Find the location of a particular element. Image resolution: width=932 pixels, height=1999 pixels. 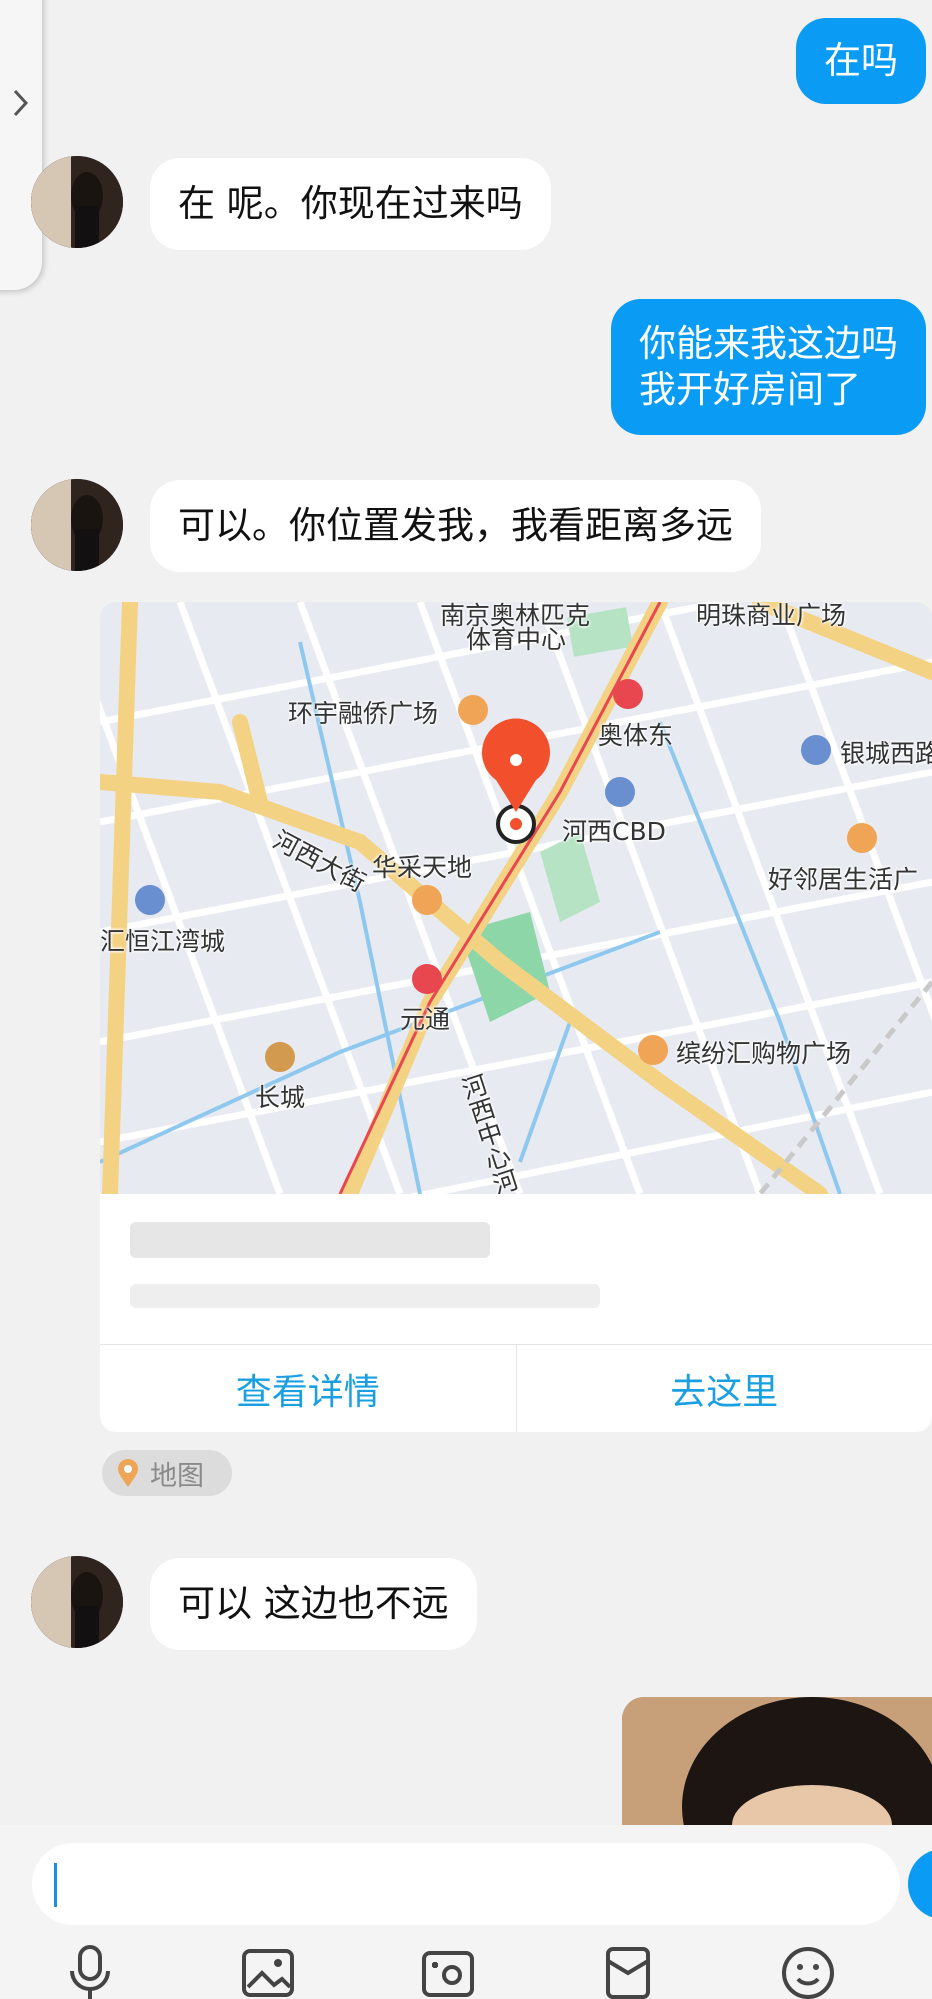

message-text: 在吗 is located at coordinates (861, 60).